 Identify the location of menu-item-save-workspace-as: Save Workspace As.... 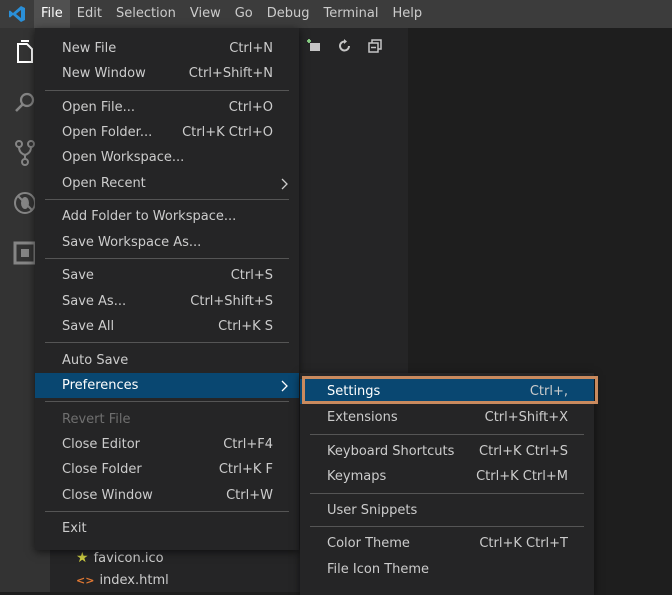
(167, 242).